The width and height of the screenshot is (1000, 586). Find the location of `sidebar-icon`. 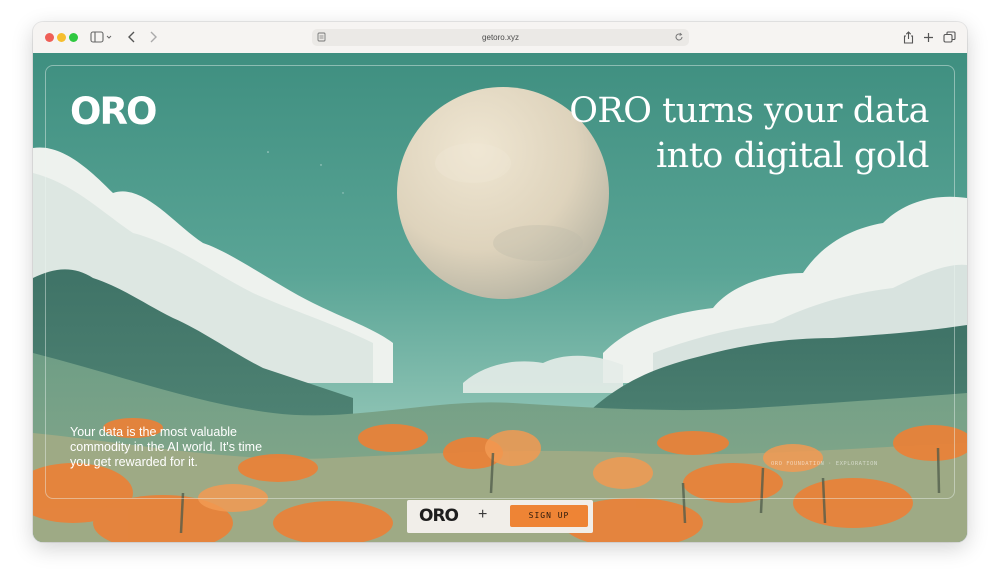

sidebar-icon is located at coordinates (101, 37).